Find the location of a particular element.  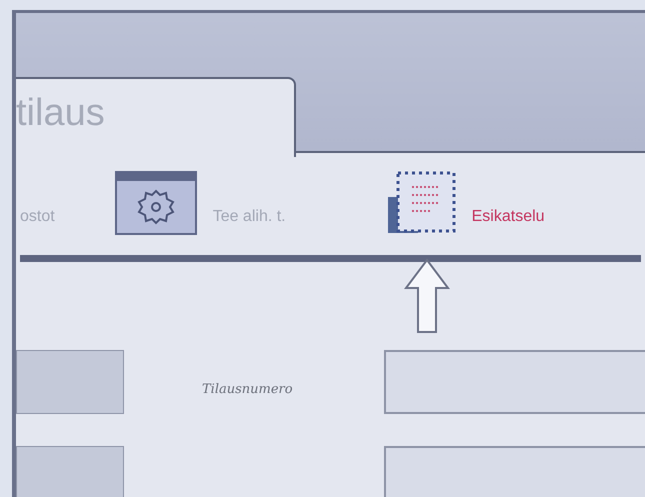

toolbar-label: Tee alih. t. is located at coordinates (249, 217).